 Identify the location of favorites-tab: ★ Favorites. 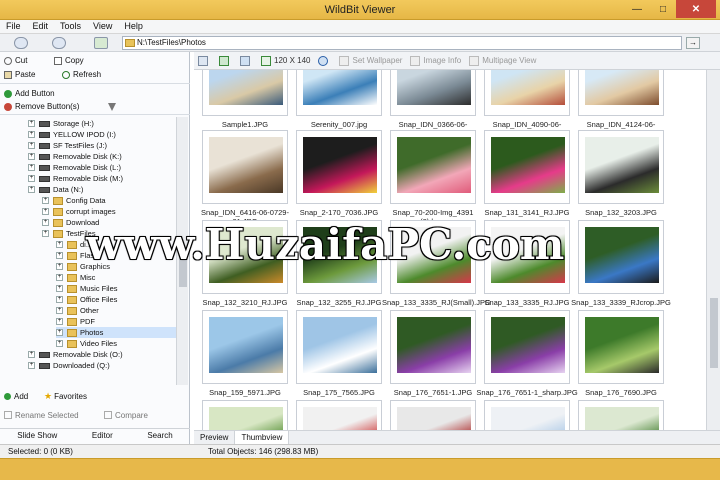
(65, 396).